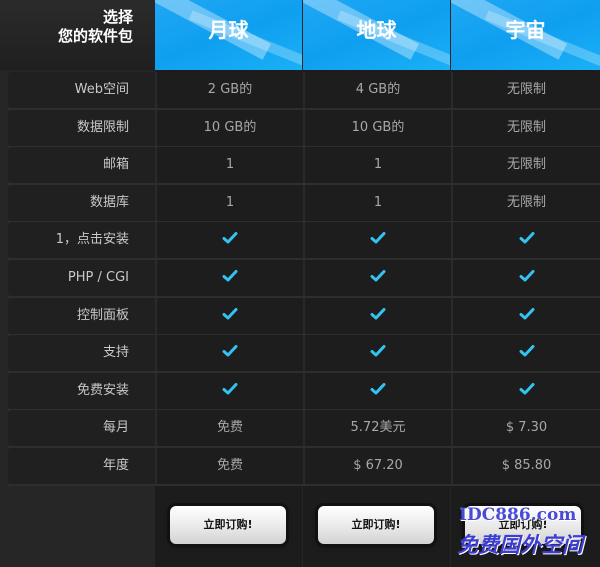  I want to click on feature-row: 邮箱 1 1 无限制, so click(300, 166).